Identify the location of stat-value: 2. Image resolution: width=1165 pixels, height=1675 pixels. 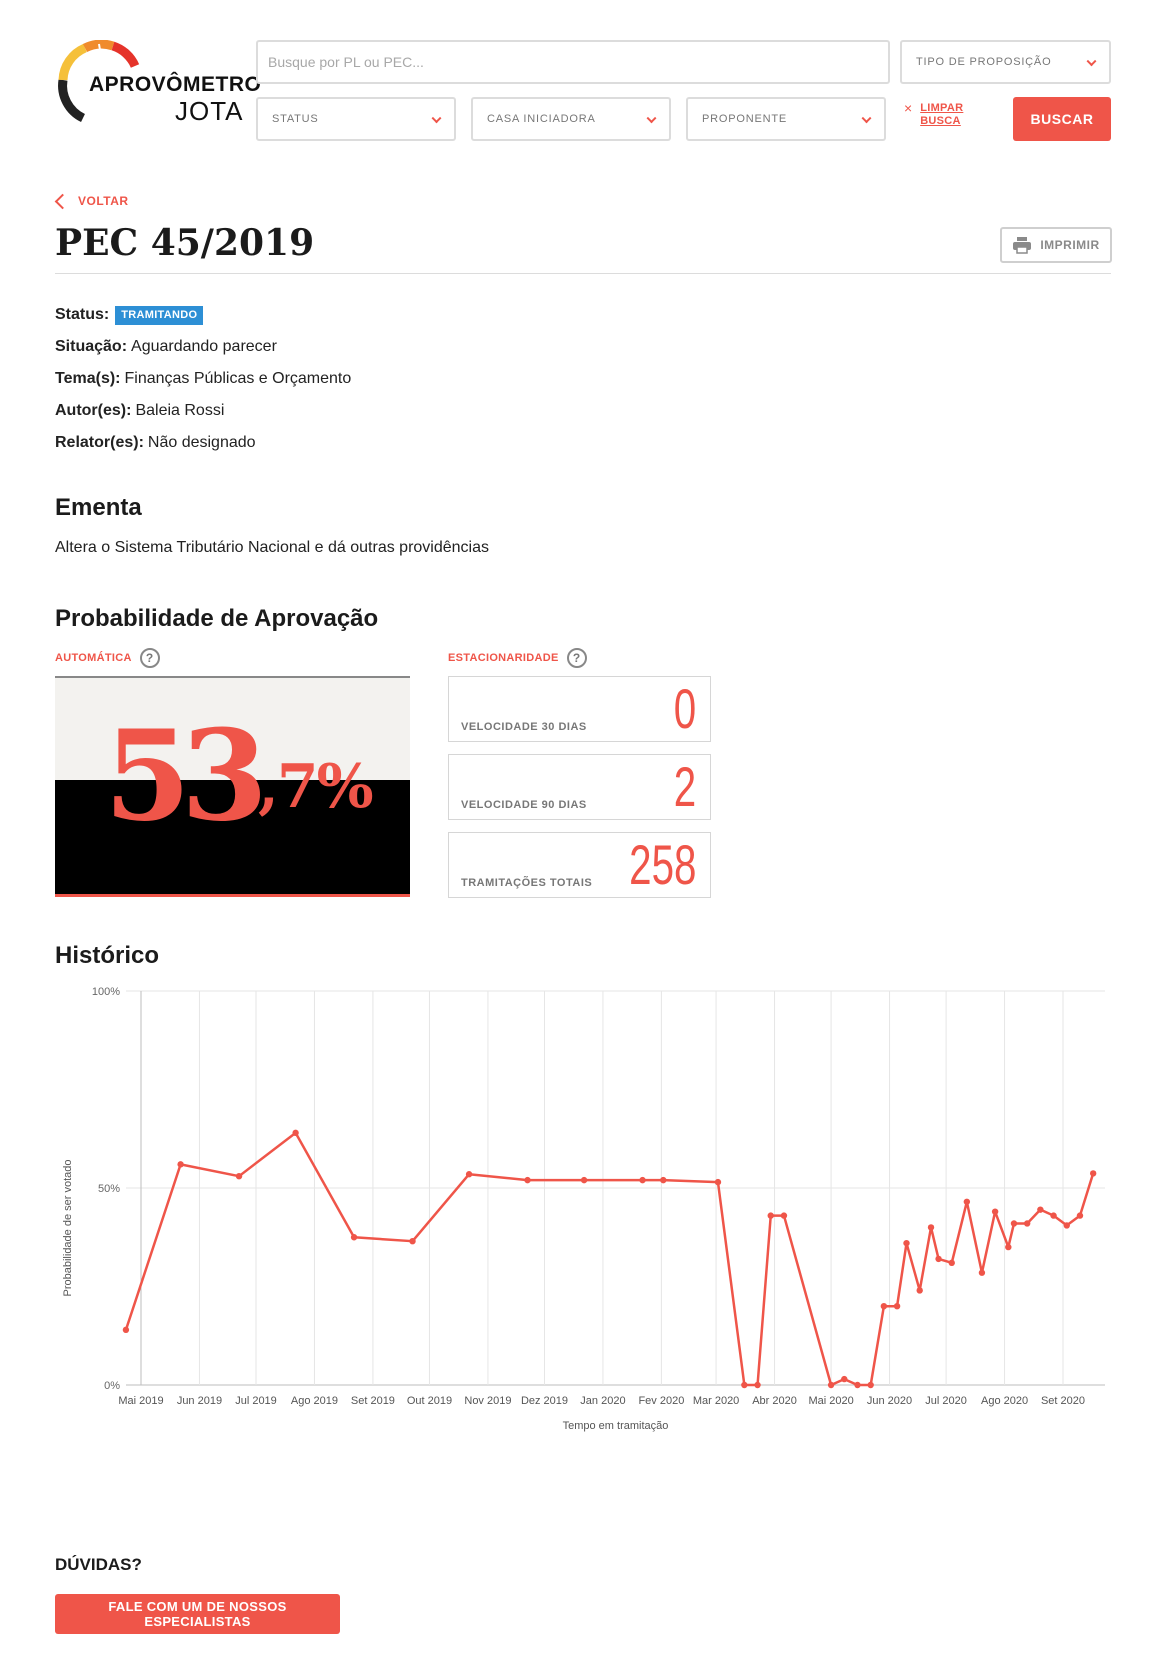
(684, 786).